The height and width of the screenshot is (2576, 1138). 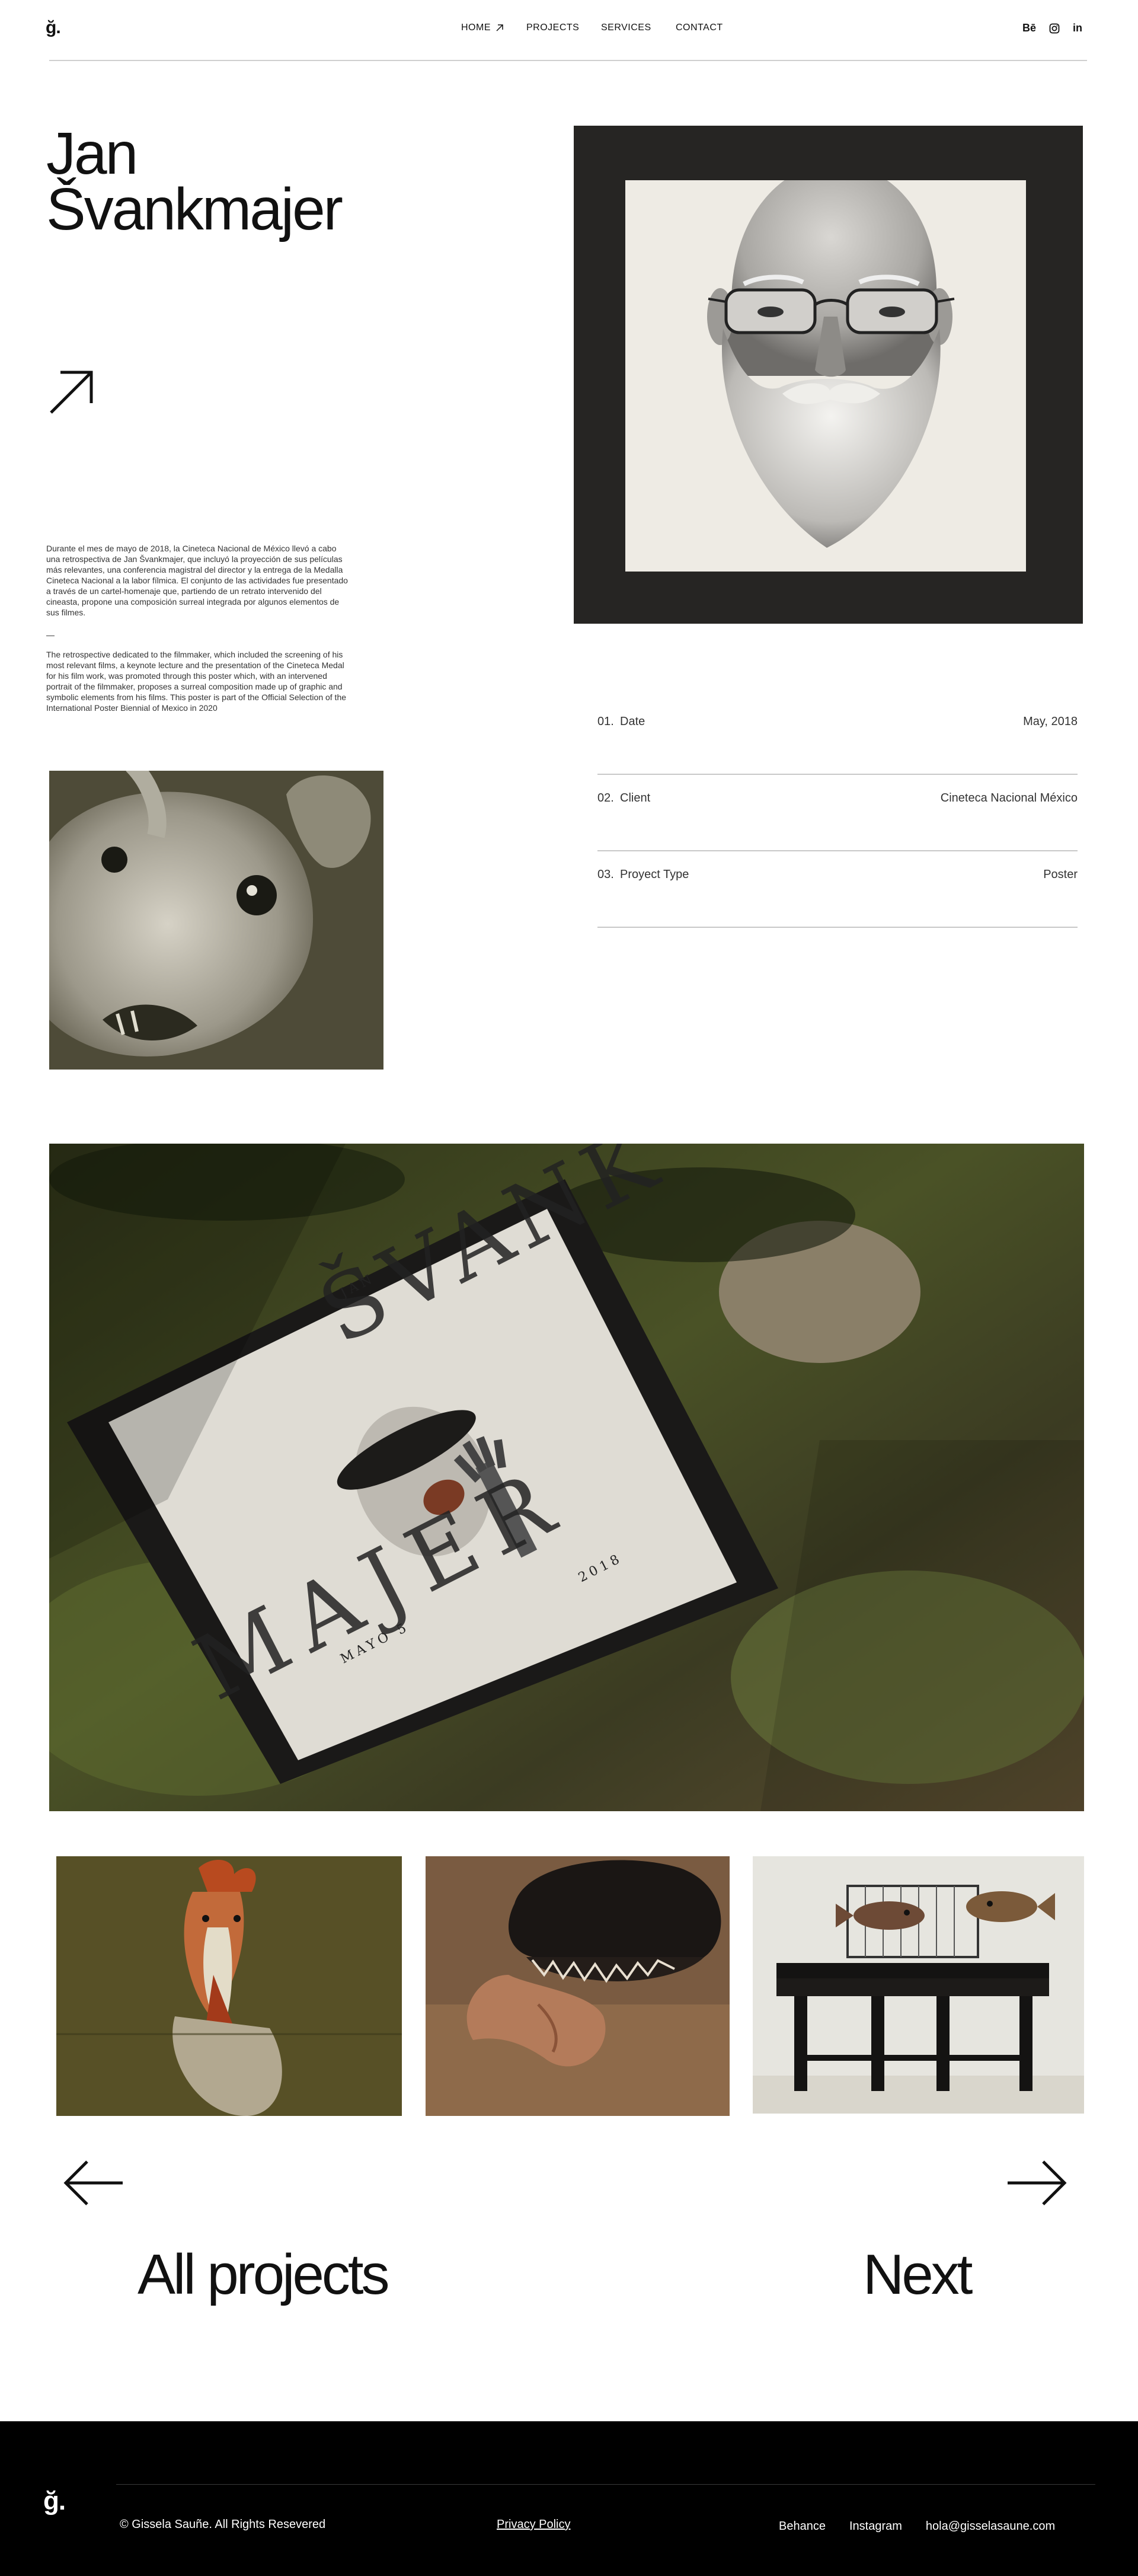 I want to click on all-projects-link: All projects, so click(x=263, y=2274).